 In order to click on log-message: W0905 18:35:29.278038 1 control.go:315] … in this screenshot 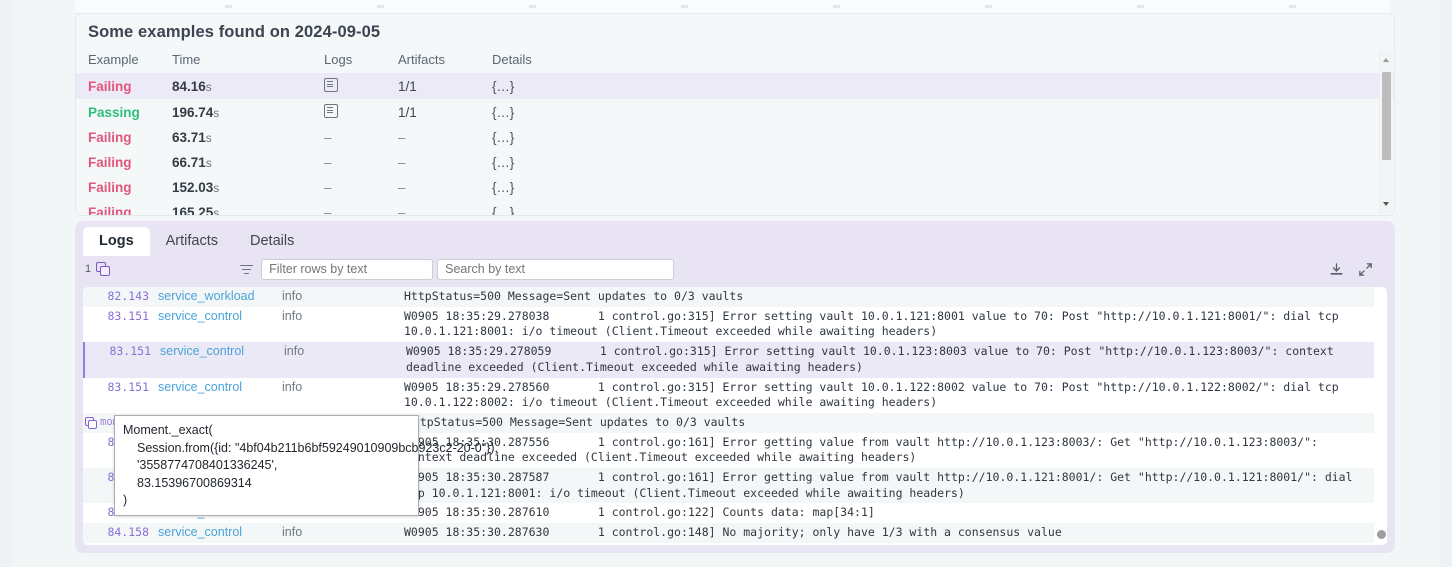, I will do `click(875, 323)`.